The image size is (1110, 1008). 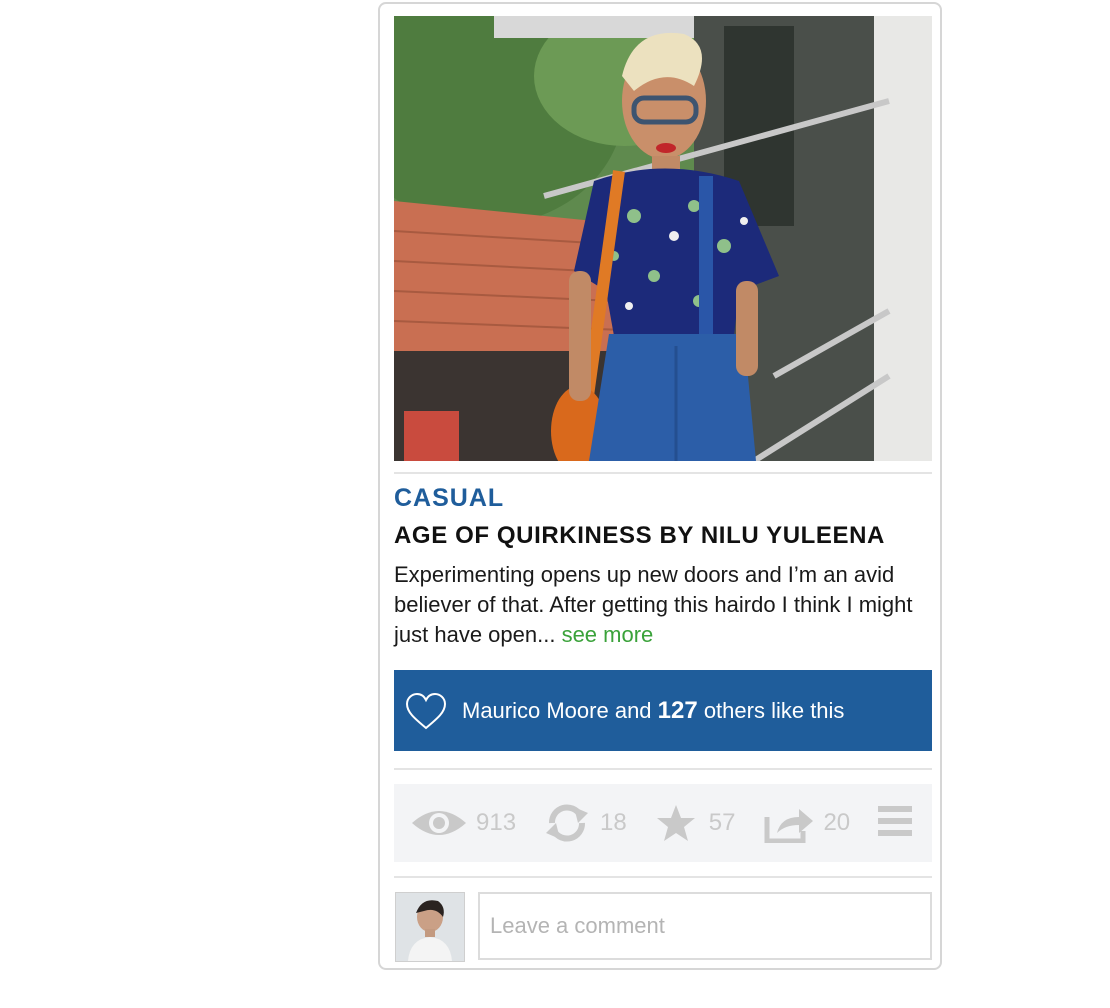 I want to click on favorite-count: 57, so click(x=722, y=822).